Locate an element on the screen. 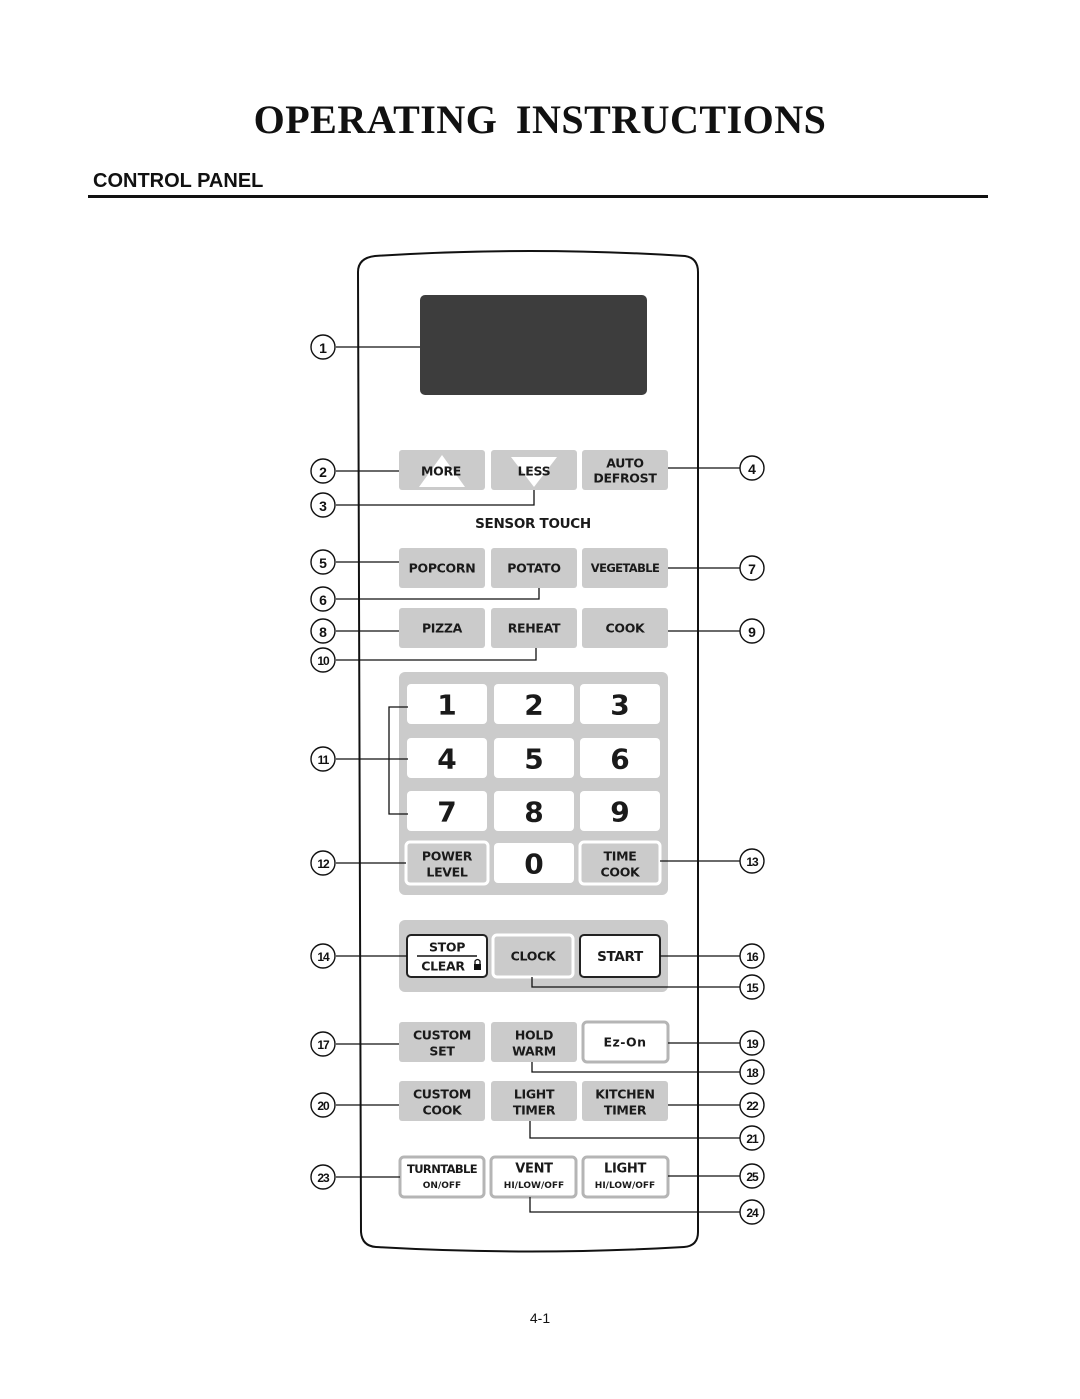  digit-label: 5 is located at coordinates (533, 759).